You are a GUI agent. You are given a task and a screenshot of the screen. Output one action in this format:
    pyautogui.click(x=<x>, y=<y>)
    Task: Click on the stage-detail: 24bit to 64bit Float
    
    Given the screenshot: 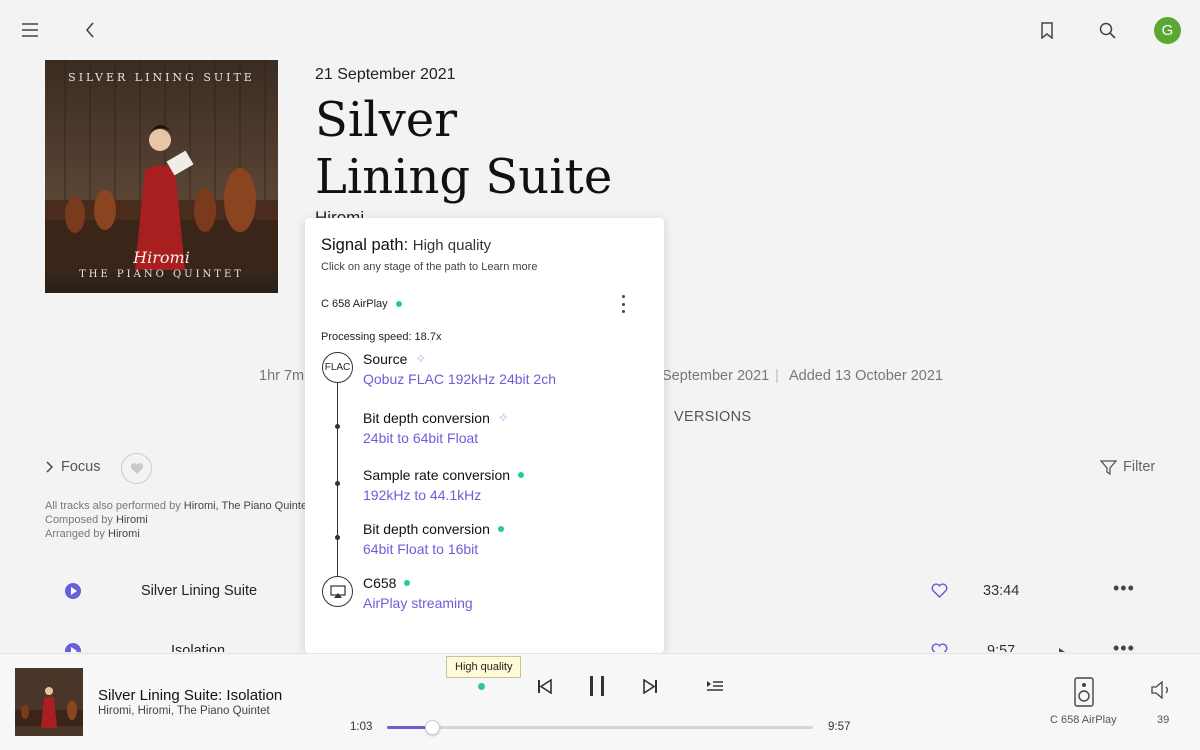 What is the action you would take?
    pyautogui.click(x=421, y=438)
    